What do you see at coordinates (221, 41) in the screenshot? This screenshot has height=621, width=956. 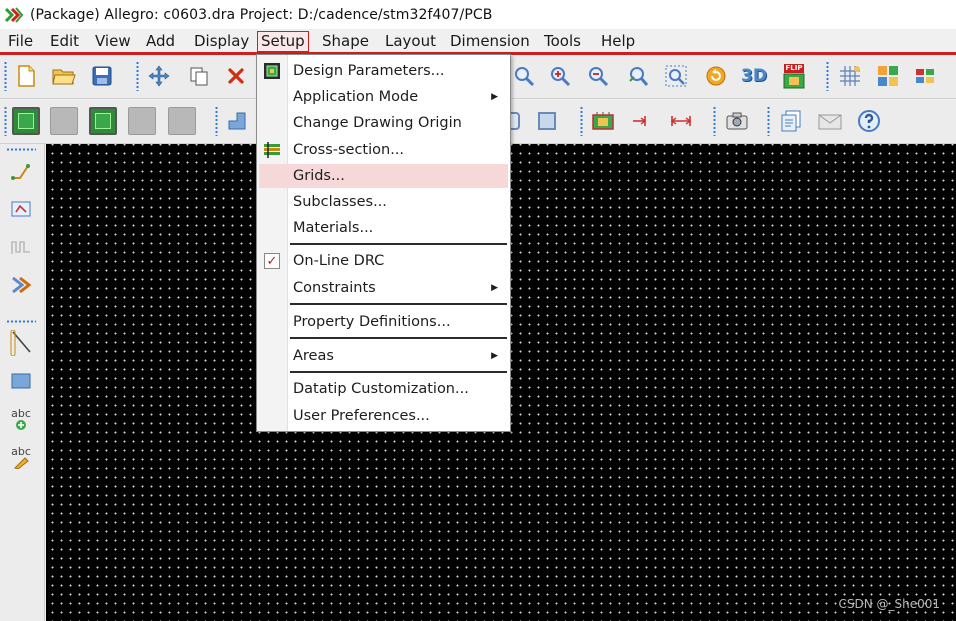 I see `menu-display: Display` at bounding box center [221, 41].